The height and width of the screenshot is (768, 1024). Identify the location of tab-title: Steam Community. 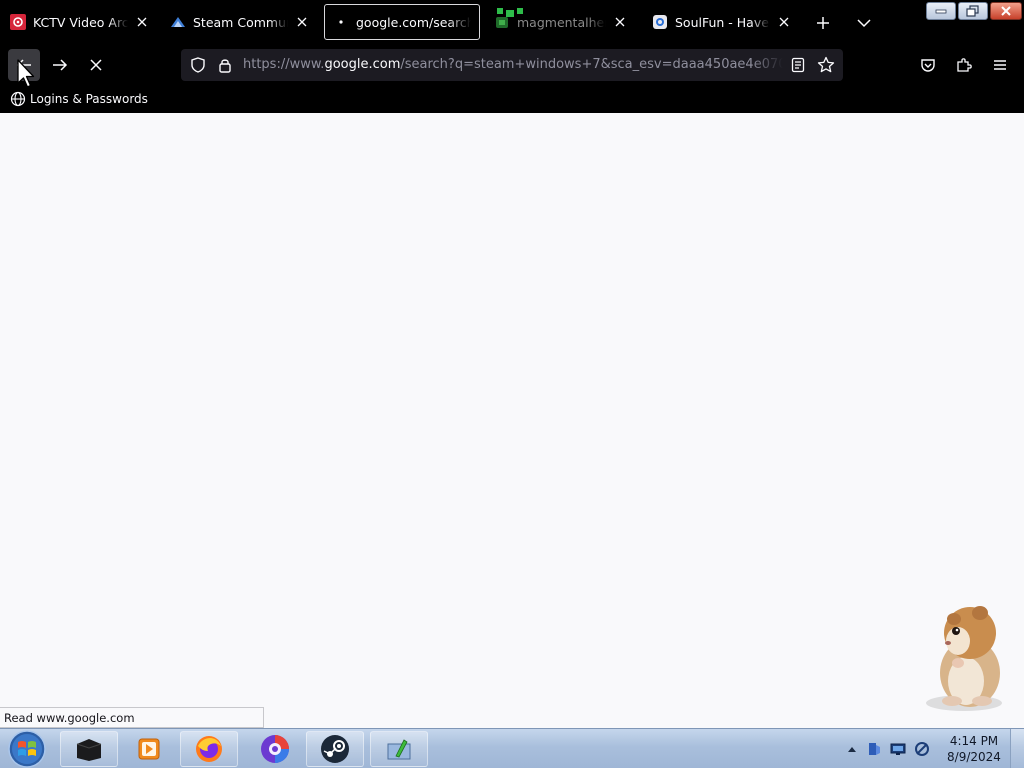
(240, 22).